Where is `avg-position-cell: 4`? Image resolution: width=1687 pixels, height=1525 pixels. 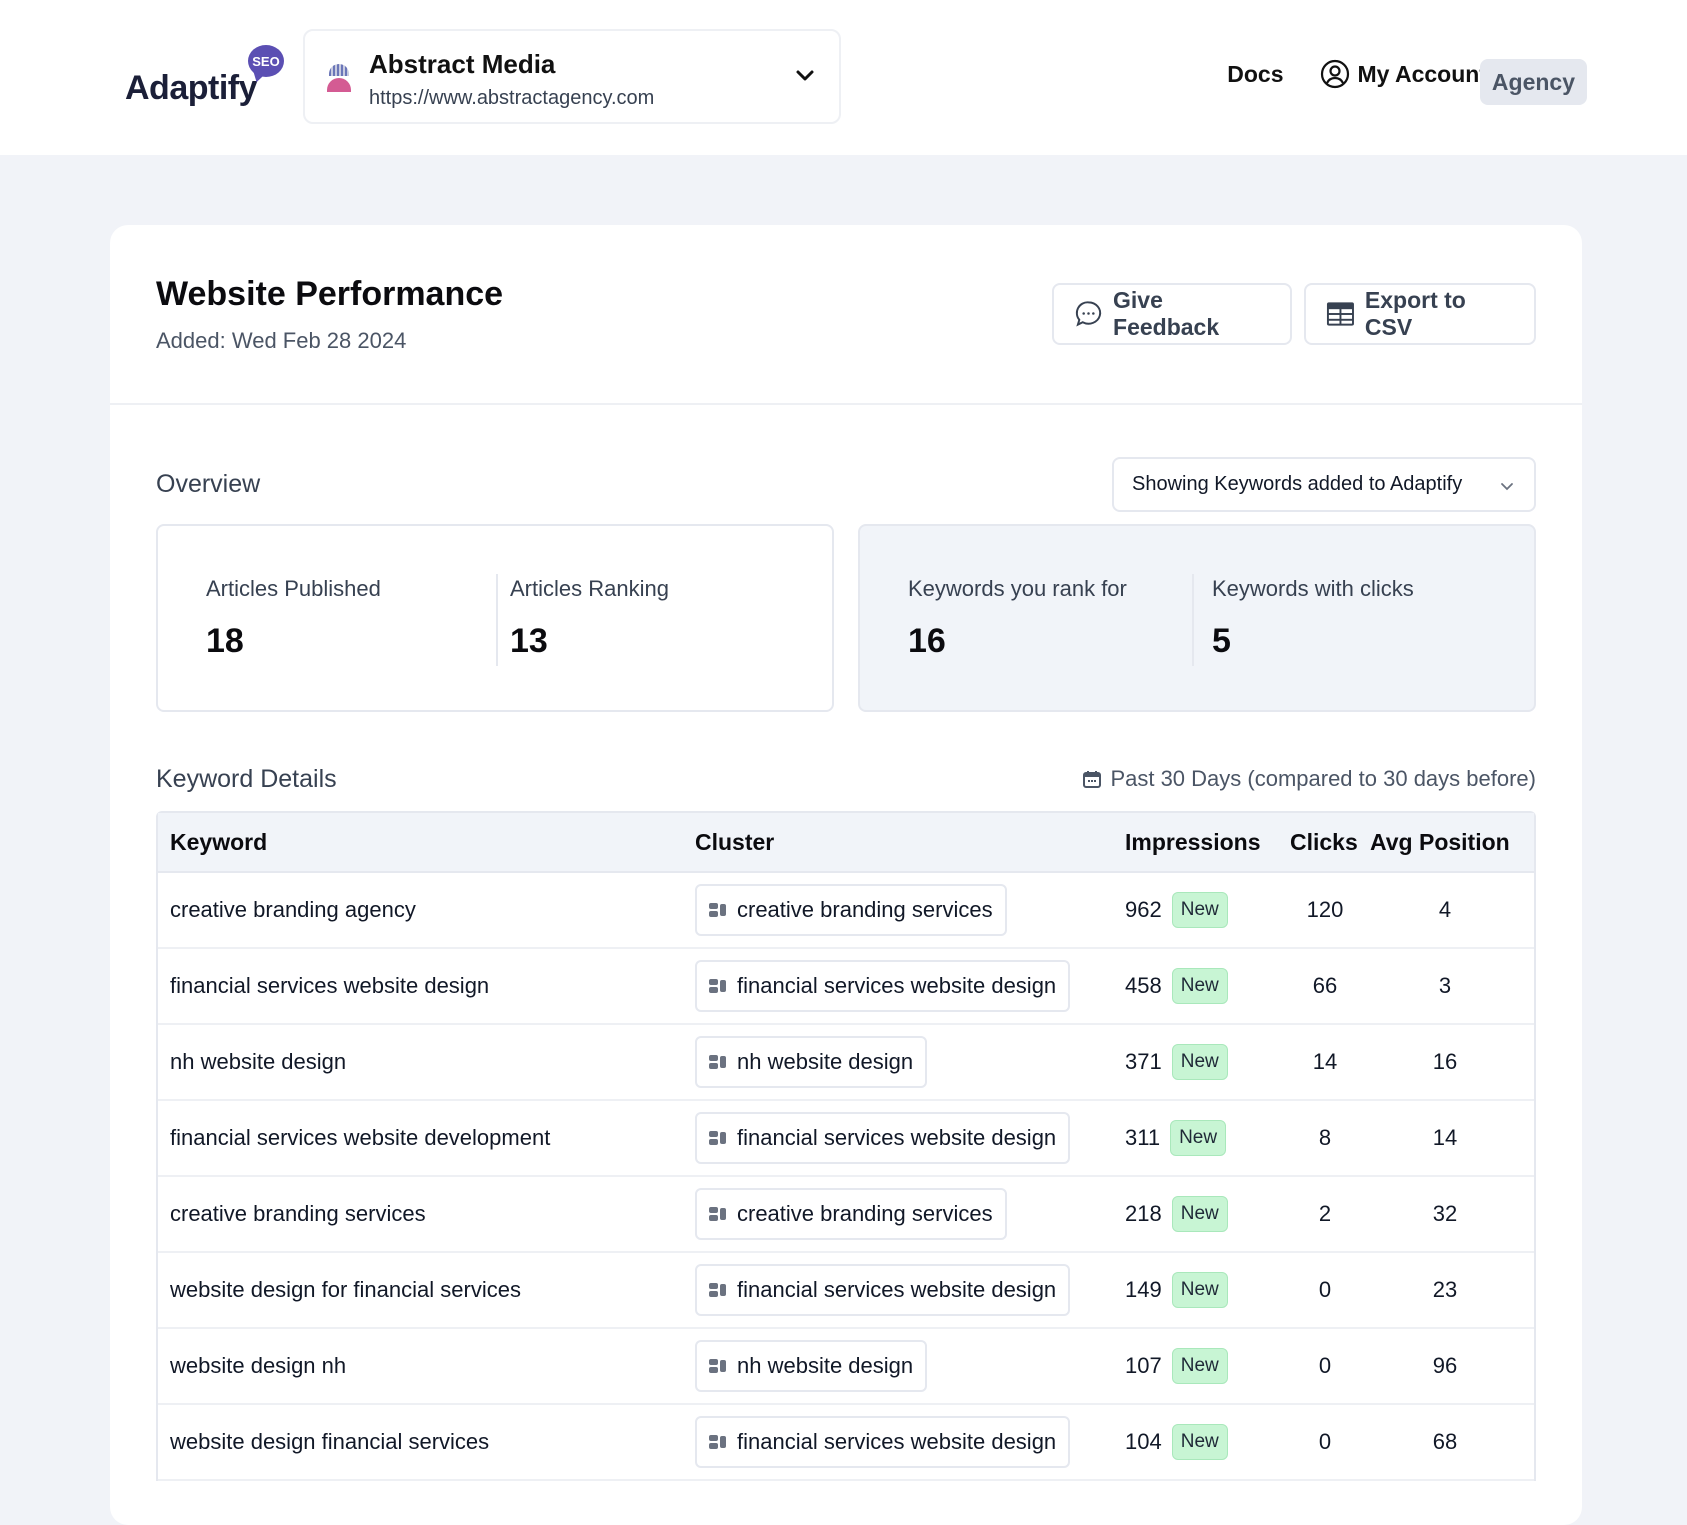
avg-position-cell: 4 is located at coordinates (1445, 909).